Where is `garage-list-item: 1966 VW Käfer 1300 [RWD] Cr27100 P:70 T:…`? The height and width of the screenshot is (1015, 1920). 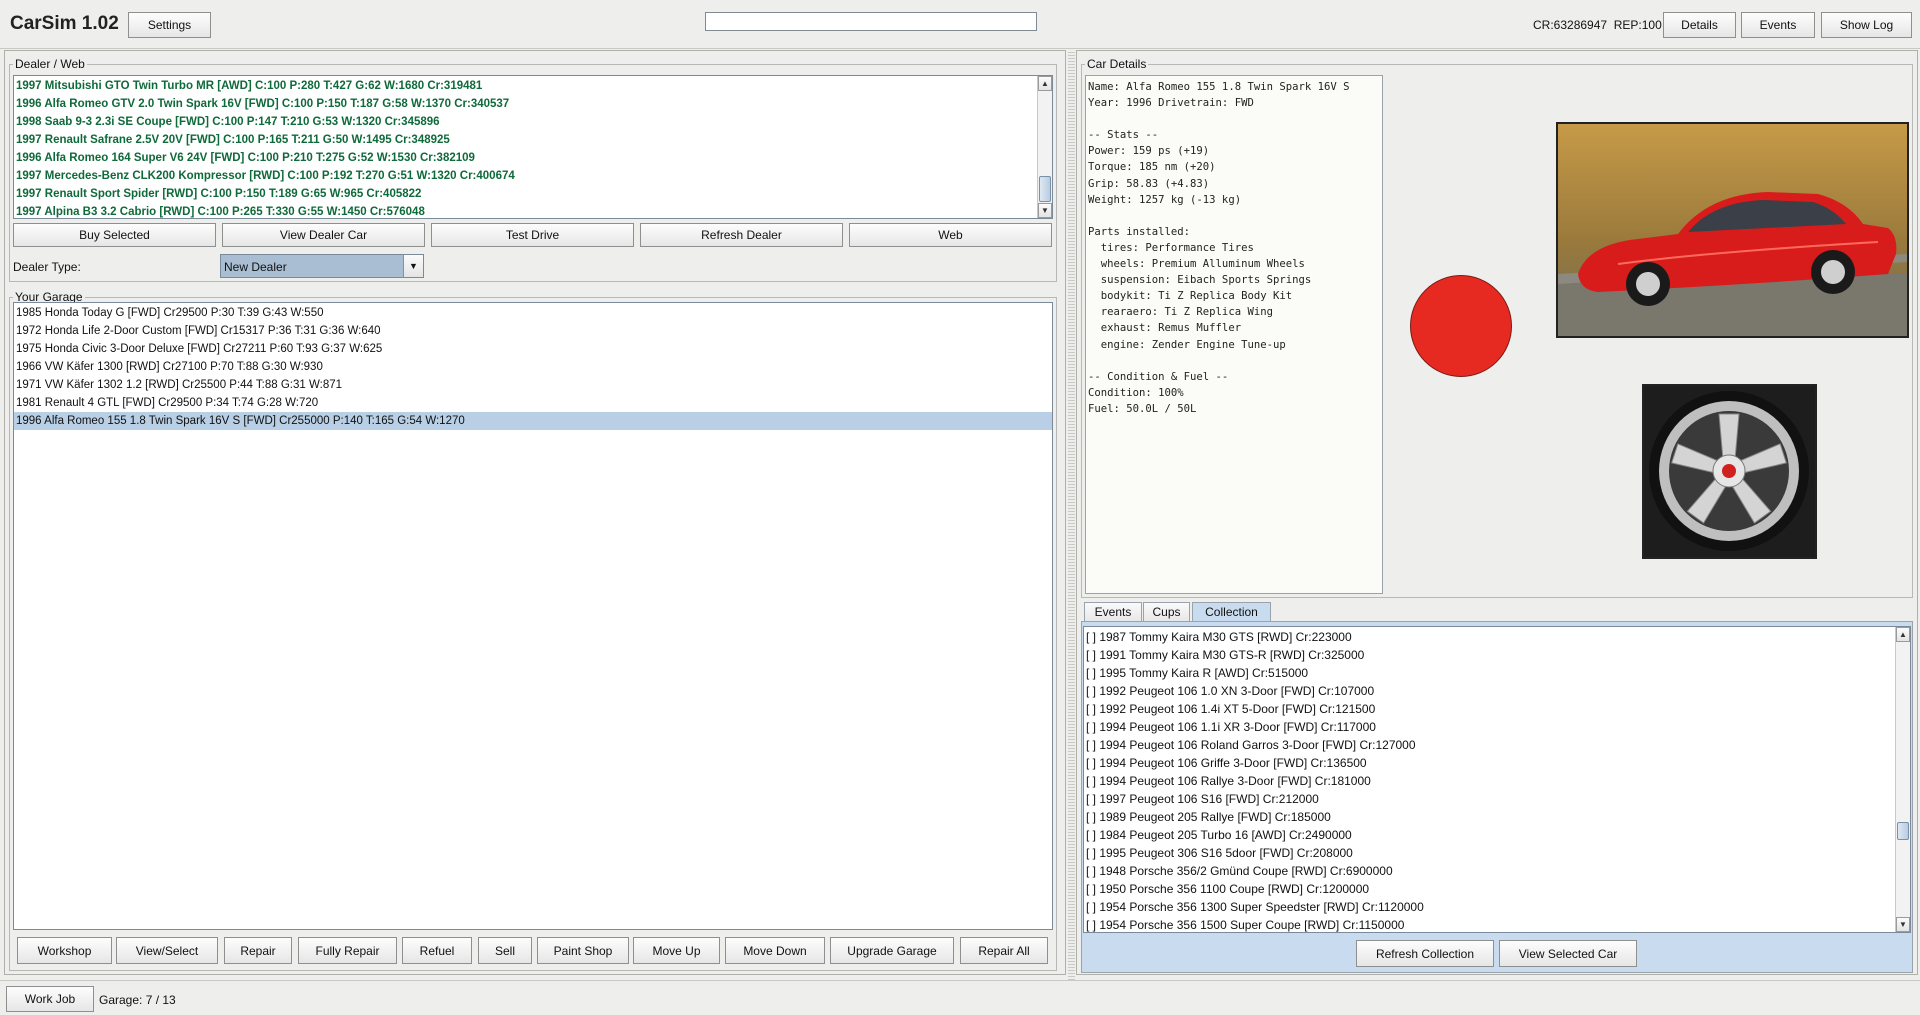
garage-list-item: 1966 VW Käfer 1300 [RWD] Cr27100 P:70 T:… is located at coordinates (533, 367).